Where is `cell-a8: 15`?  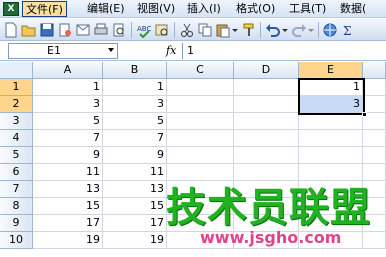 cell-a8: 15 is located at coordinates (68, 206).